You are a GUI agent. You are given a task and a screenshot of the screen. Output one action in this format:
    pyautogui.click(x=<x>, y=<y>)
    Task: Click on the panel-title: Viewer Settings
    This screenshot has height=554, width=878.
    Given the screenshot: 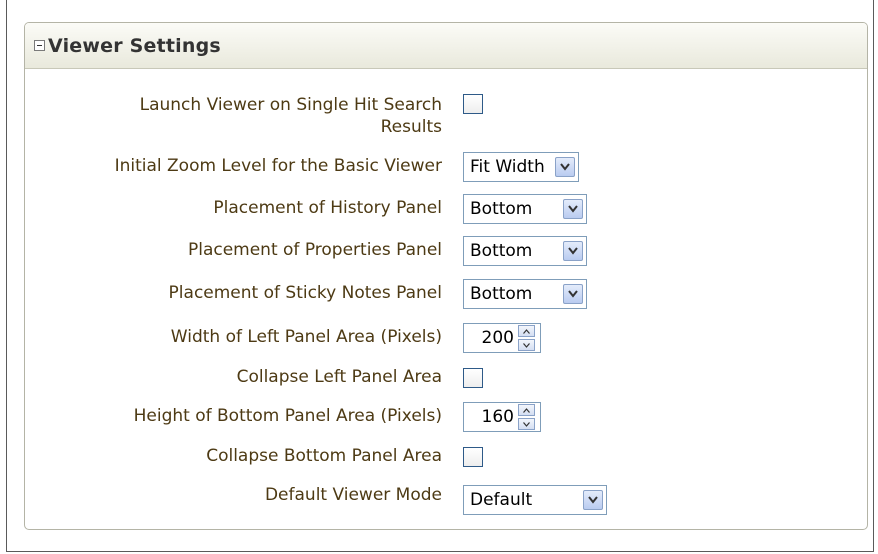 What is the action you would take?
    pyautogui.click(x=134, y=45)
    